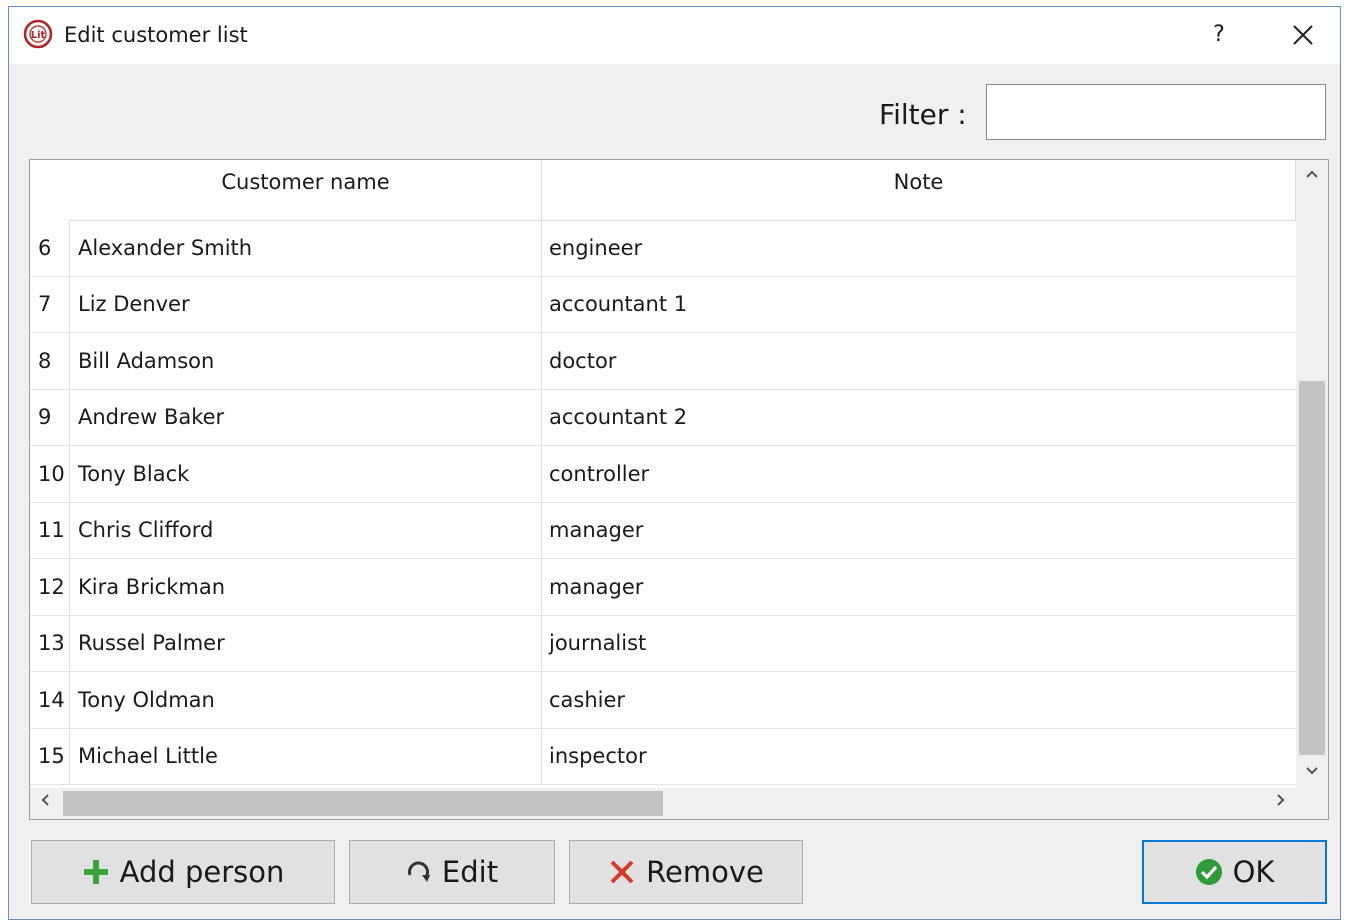  I want to click on customer-name-cell: Liz Denver, so click(306, 304).